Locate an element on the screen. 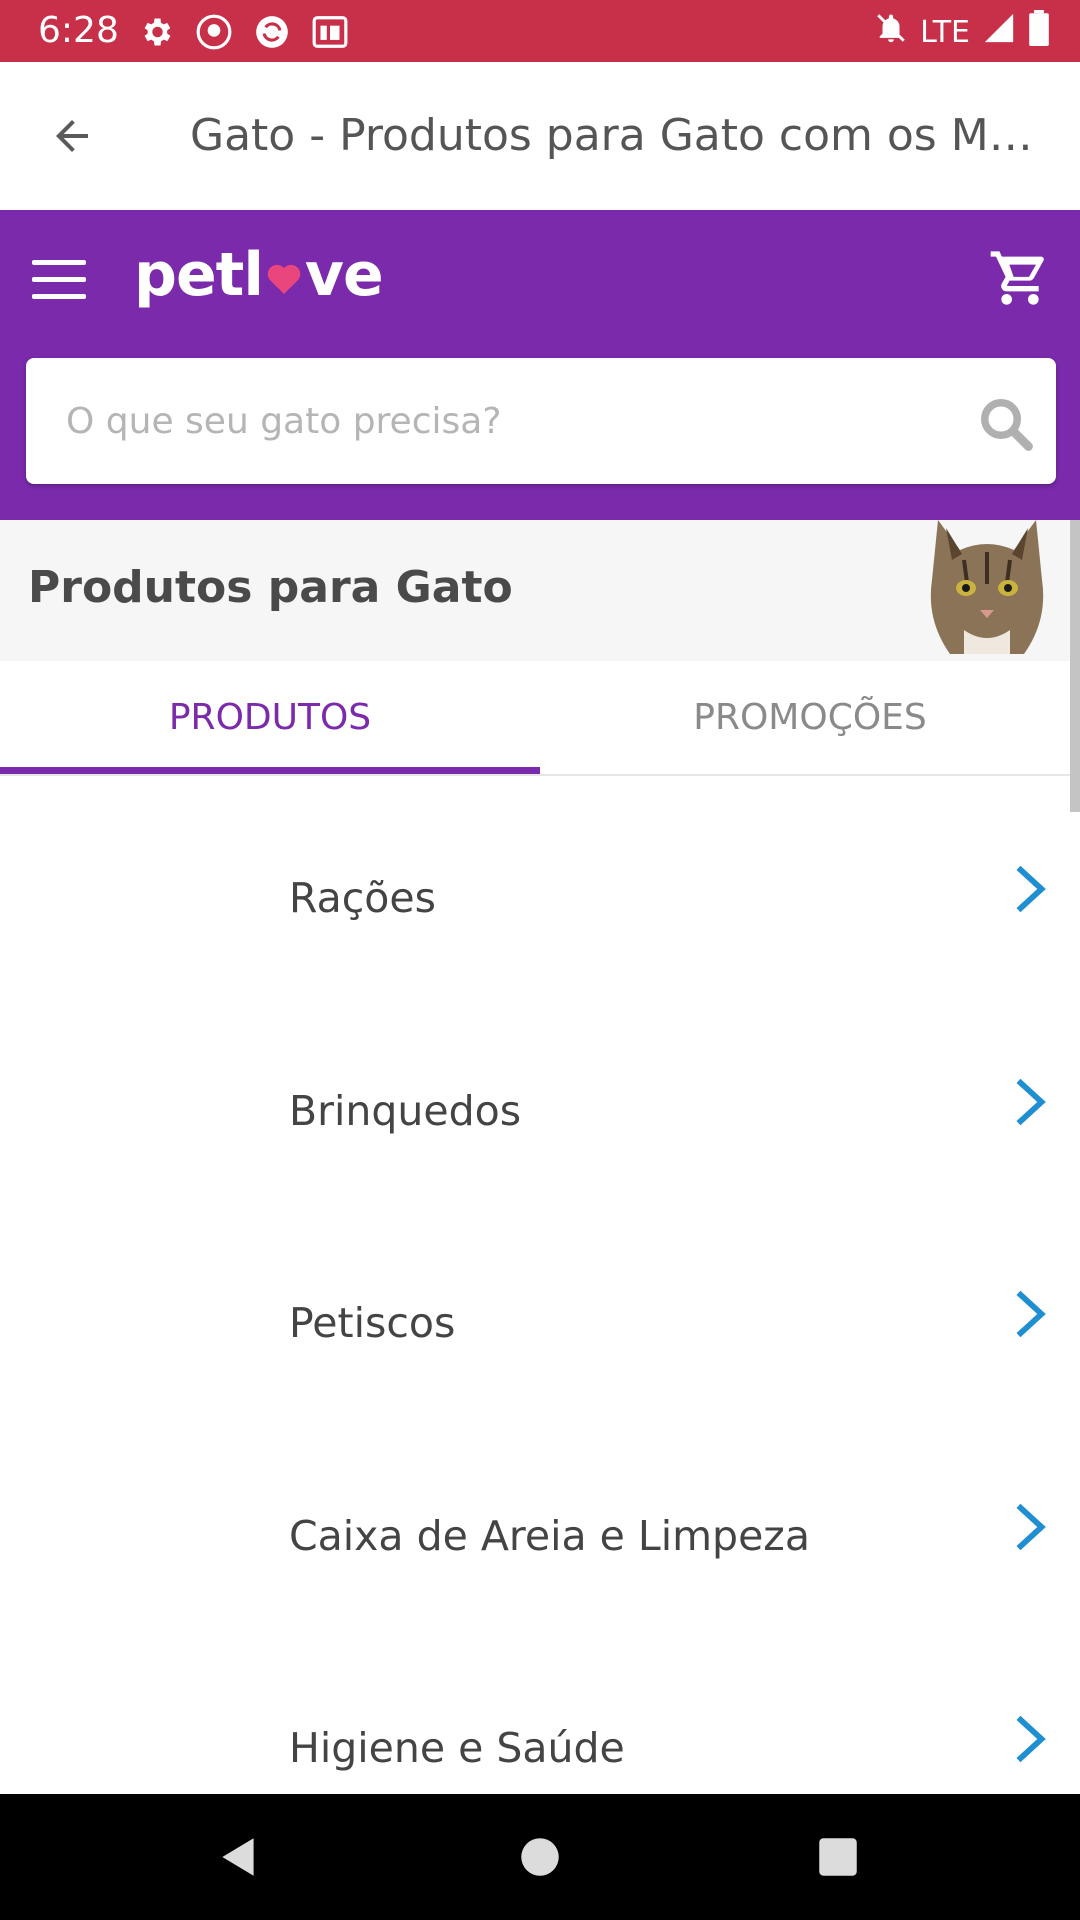  nav-back-button is located at coordinates (239, 1857).